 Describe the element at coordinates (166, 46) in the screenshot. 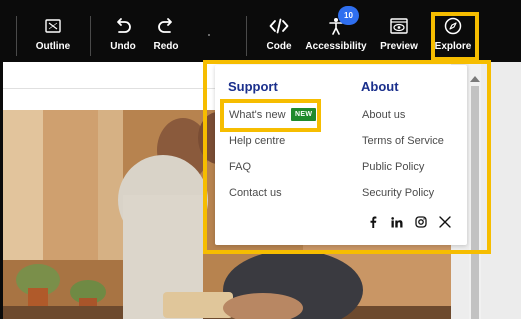

I see `redo-label: Redo` at that location.